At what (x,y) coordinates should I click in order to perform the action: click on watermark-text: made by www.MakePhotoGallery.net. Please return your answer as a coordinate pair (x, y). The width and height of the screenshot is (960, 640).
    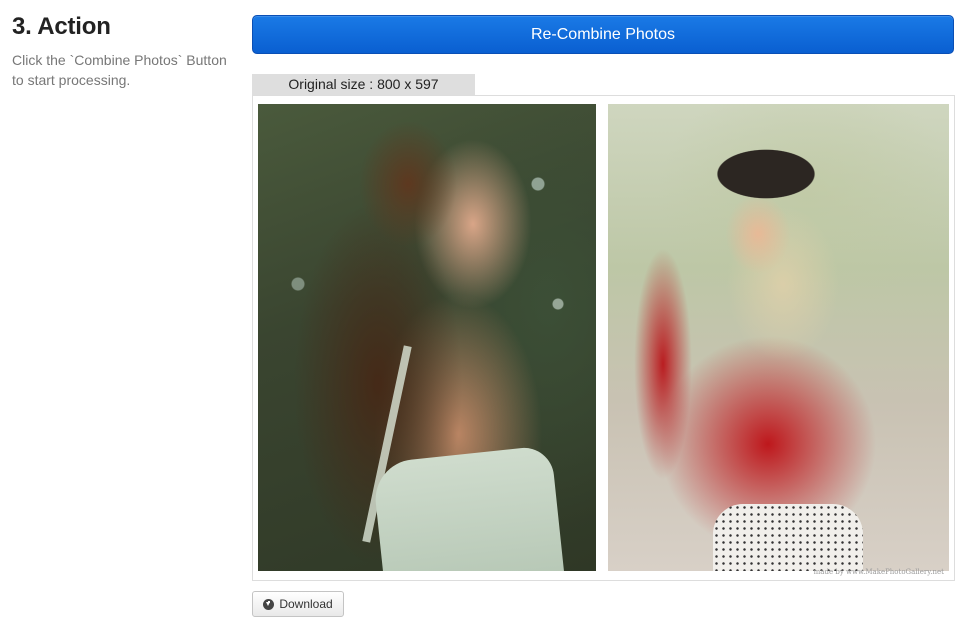
    Looking at the image, I should click on (878, 572).